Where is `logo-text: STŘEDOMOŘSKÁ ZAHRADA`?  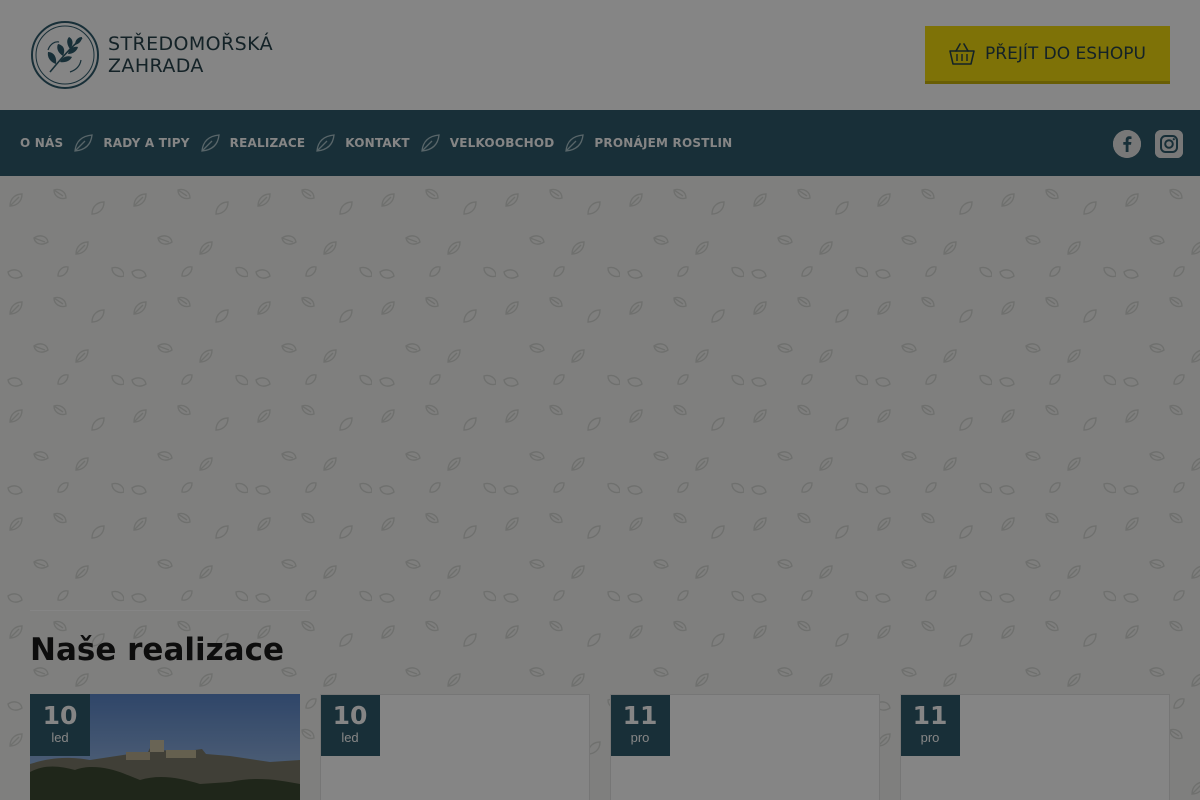
logo-text: STŘEDOMOŘSKÁ ZAHRADA is located at coordinates (190, 55).